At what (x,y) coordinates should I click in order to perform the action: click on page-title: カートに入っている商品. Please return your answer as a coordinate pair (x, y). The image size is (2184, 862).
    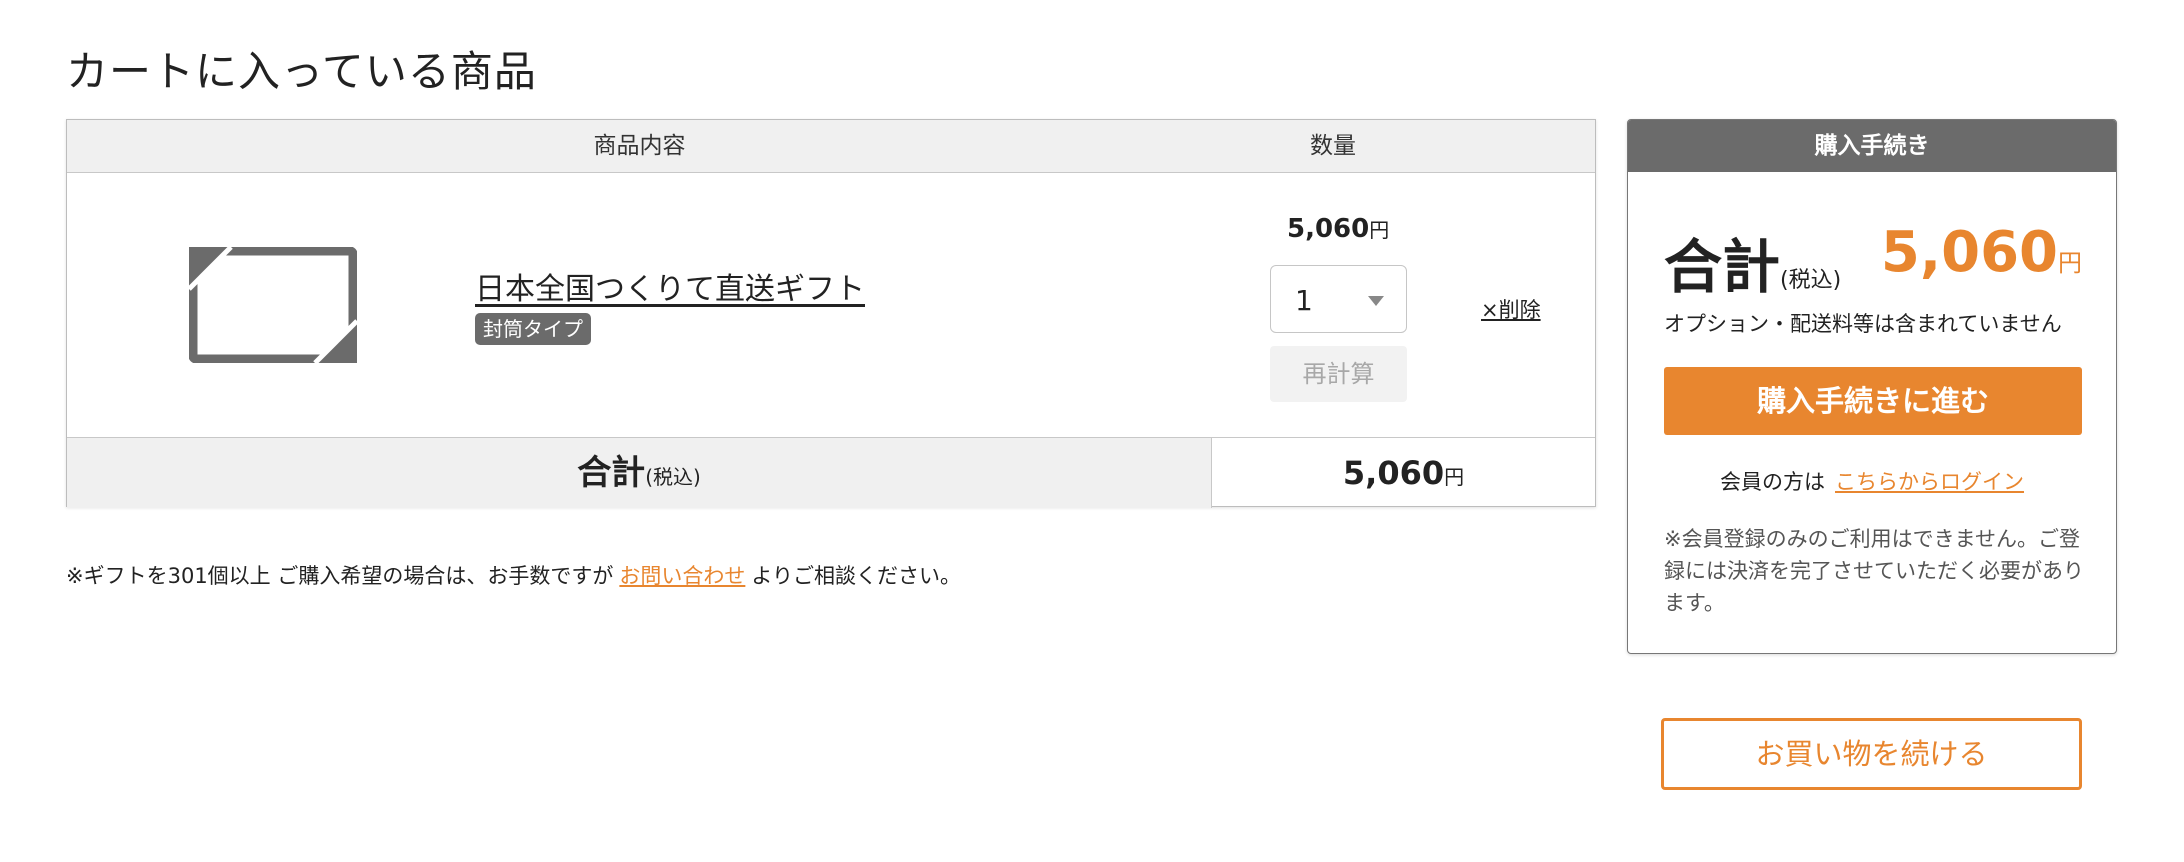
    Looking at the image, I should click on (301, 71).